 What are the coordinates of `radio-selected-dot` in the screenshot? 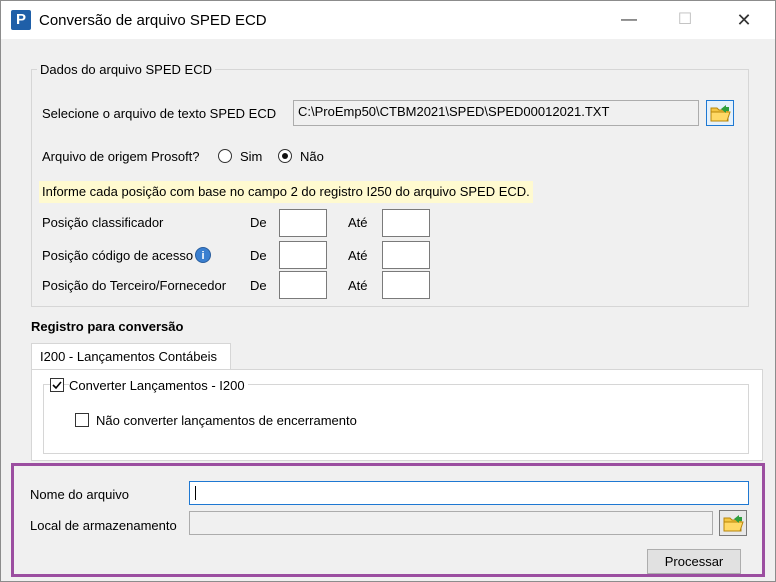 It's located at (285, 156).